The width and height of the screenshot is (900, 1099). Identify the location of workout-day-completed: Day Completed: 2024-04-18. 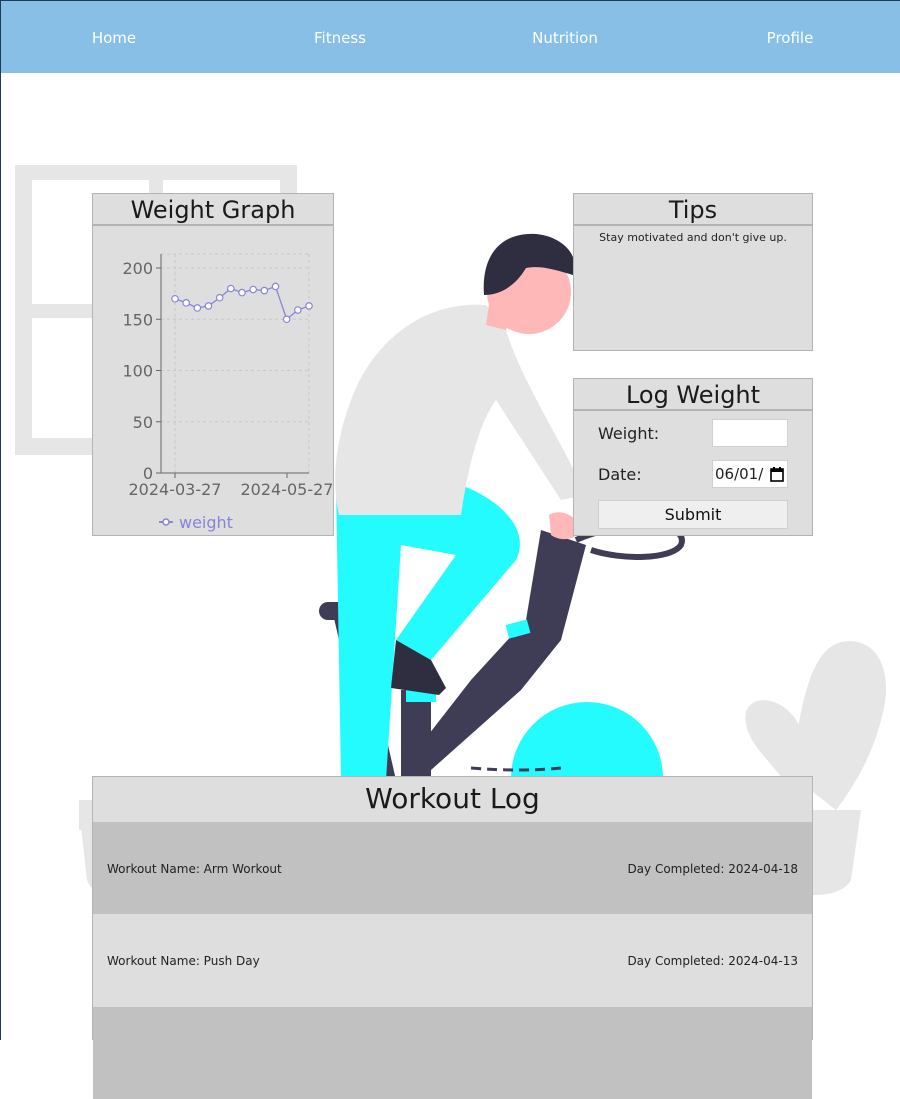
(712, 869).